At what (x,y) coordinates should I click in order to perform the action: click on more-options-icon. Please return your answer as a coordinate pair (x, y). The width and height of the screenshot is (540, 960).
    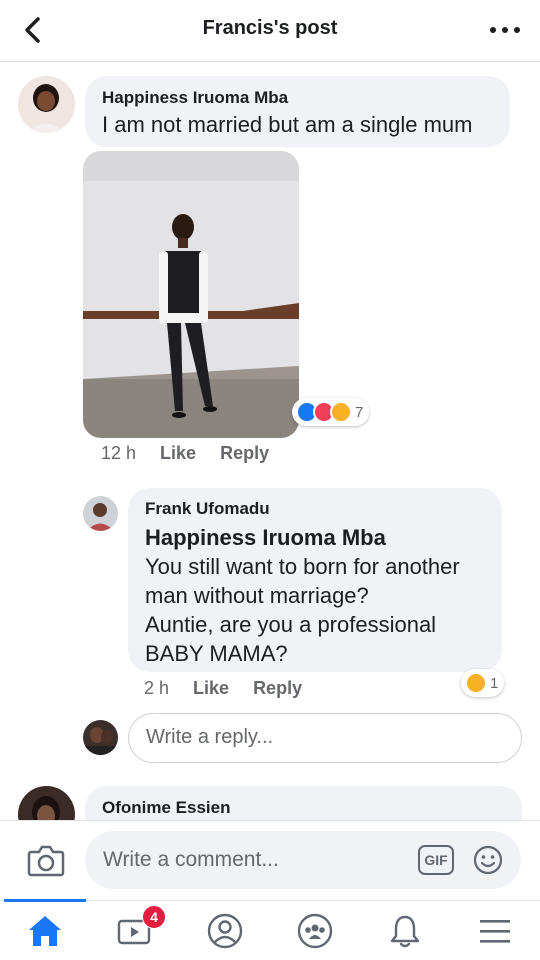
    Looking at the image, I should click on (505, 30).